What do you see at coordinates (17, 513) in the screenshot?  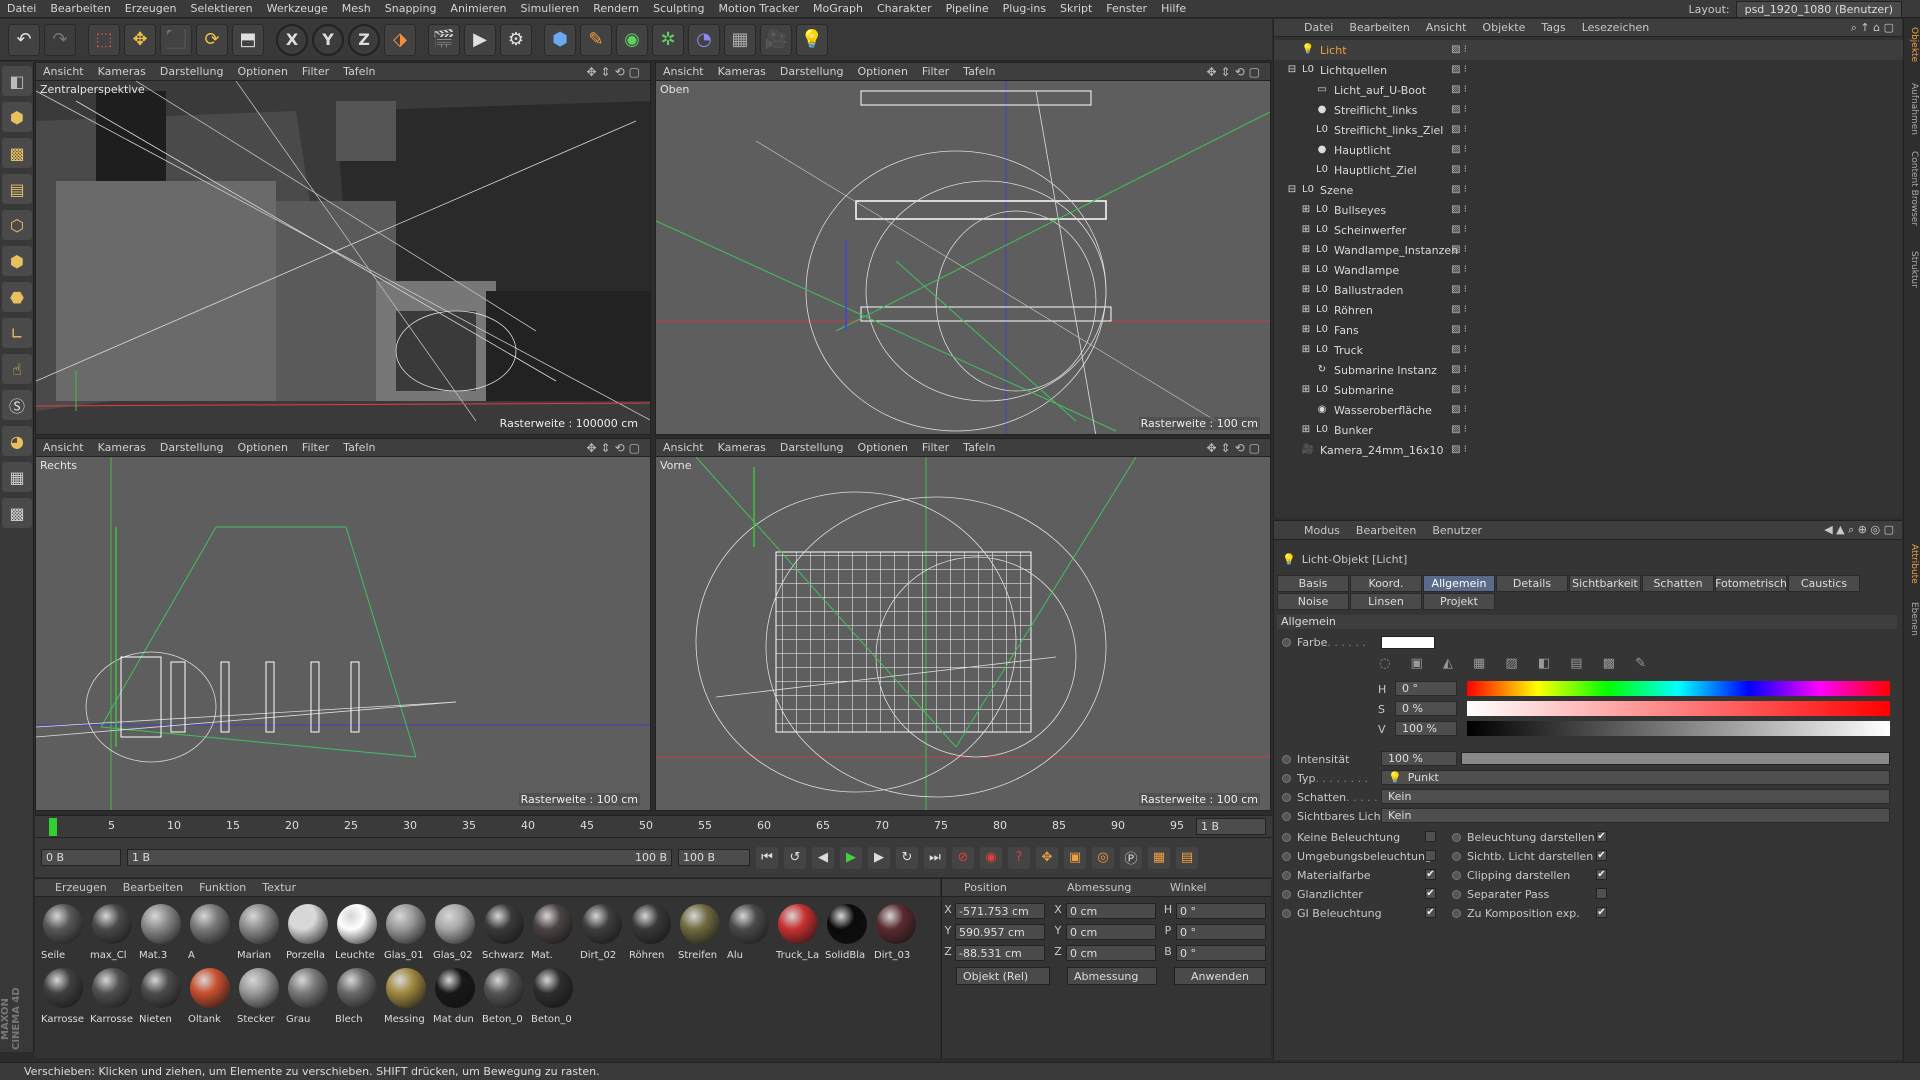 I see `sculpt-grid-icon: ▩` at bounding box center [17, 513].